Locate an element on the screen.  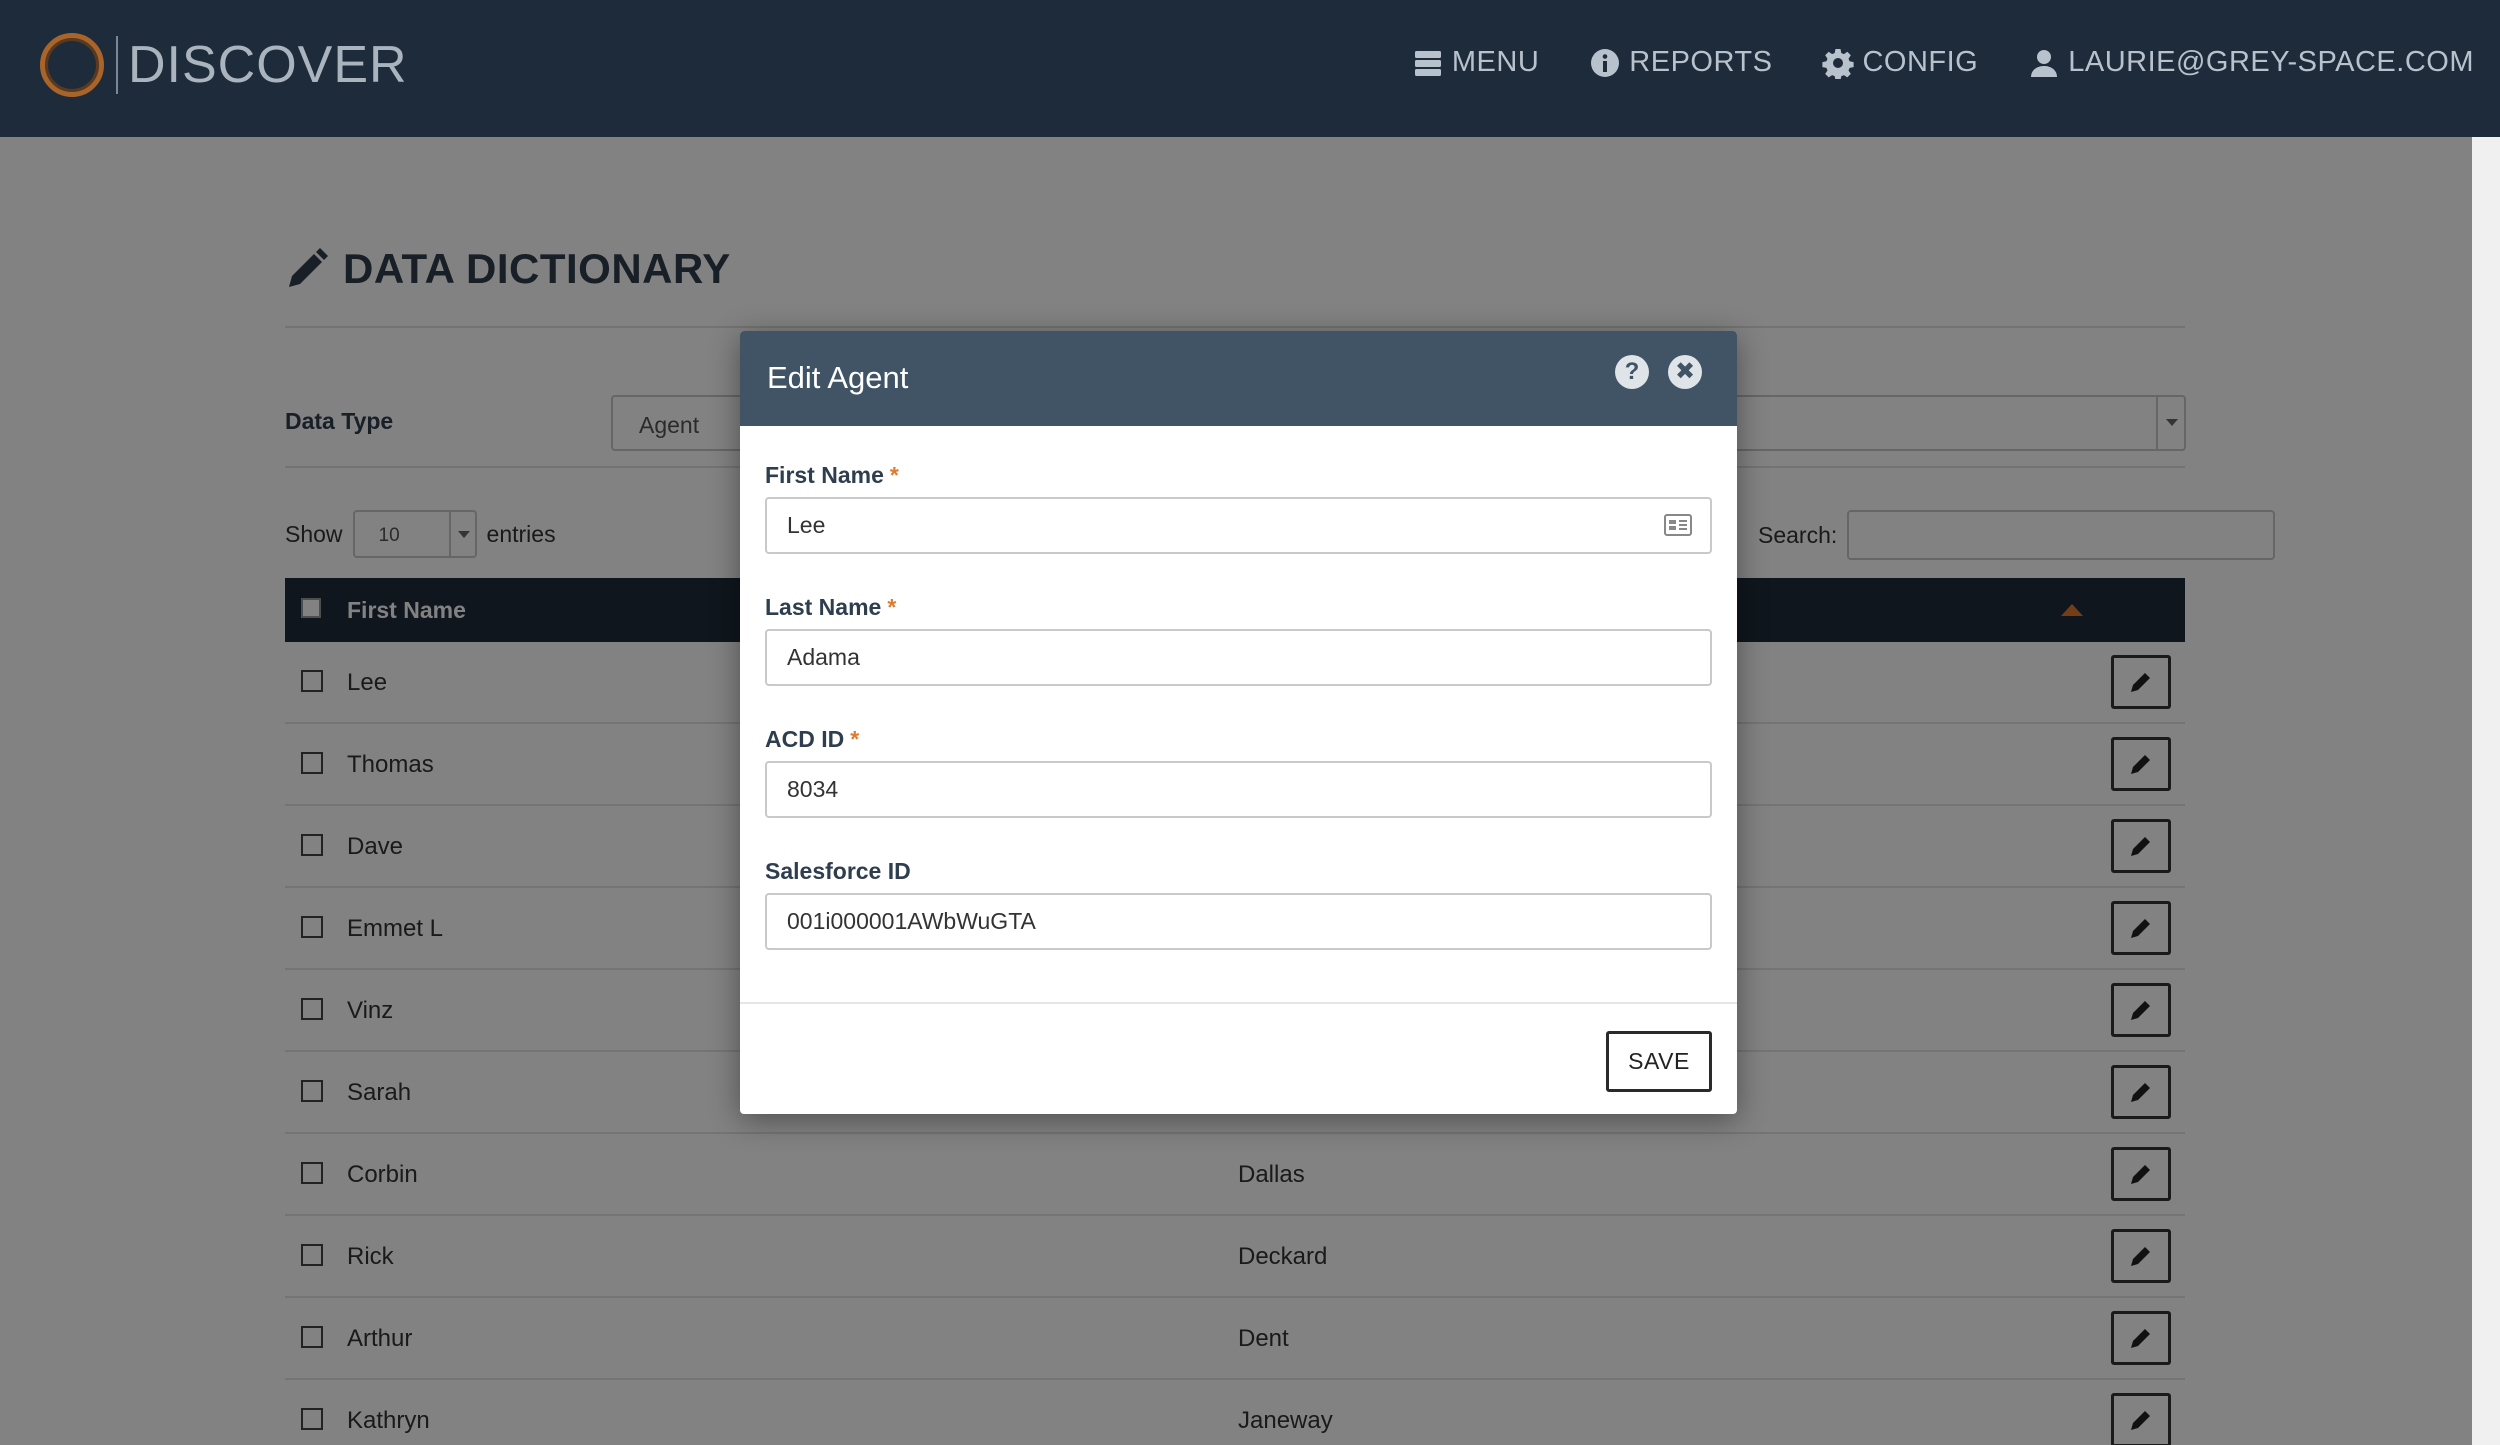
logo-divider is located at coordinates (117, 65).